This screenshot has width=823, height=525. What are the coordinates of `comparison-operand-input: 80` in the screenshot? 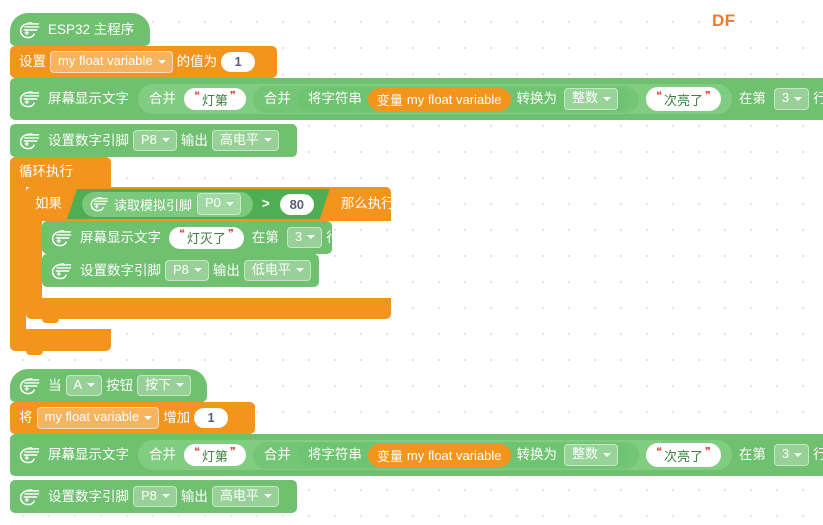 It's located at (297, 204).